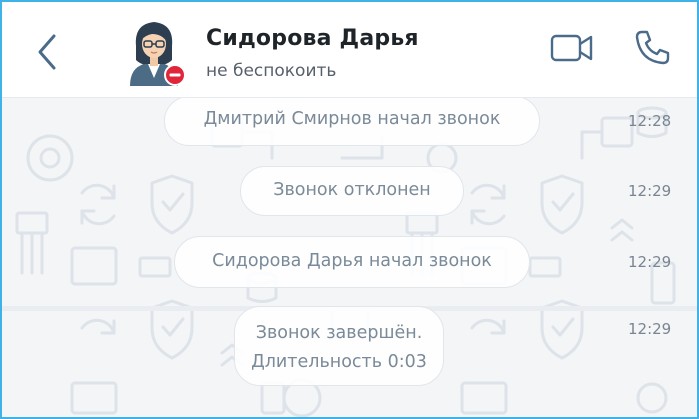 The image size is (699, 419). What do you see at coordinates (312, 38) in the screenshot?
I see `contact-name: Сидорова Дарья` at bounding box center [312, 38].